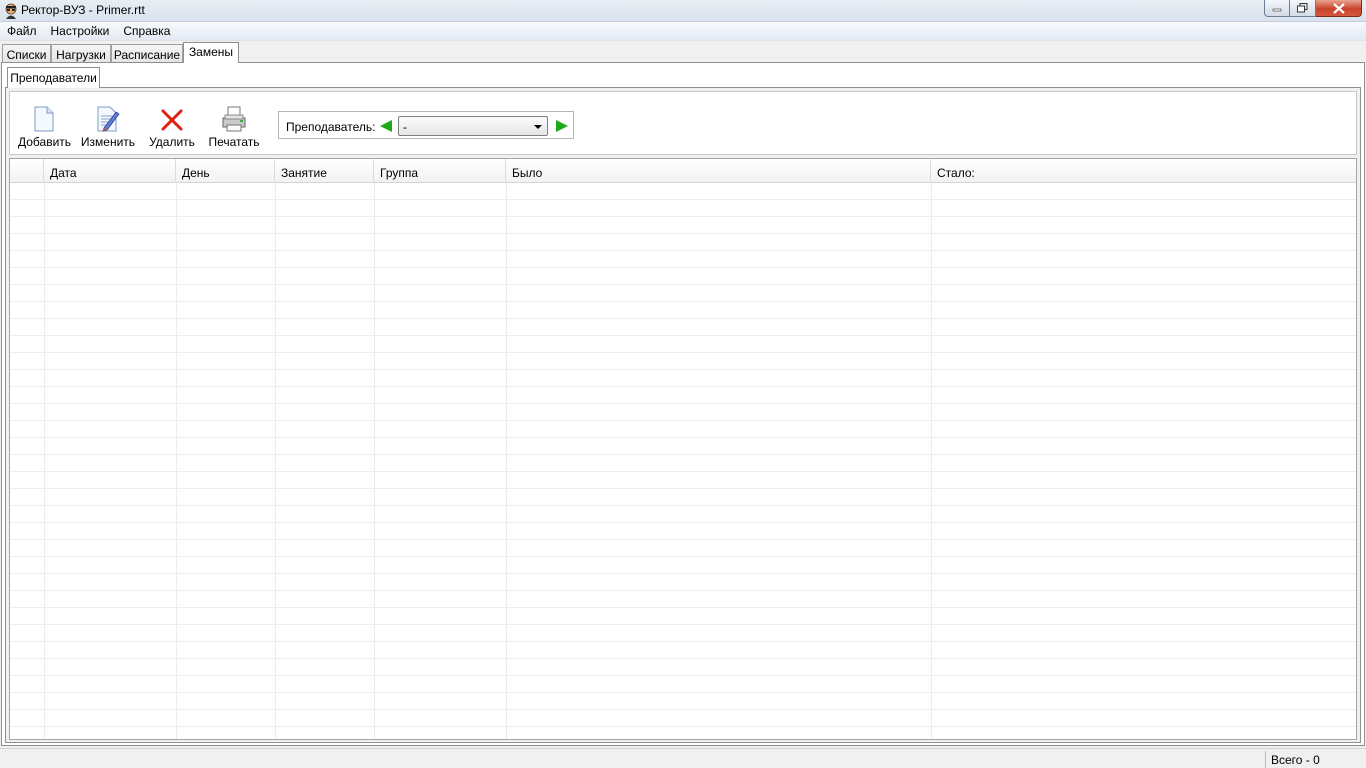 The width and height of the screenshot is (1366, 768). Describe the element at coordinates (683, 758) in the screenshot. I see `status-bar: Всего - 0` at that location.